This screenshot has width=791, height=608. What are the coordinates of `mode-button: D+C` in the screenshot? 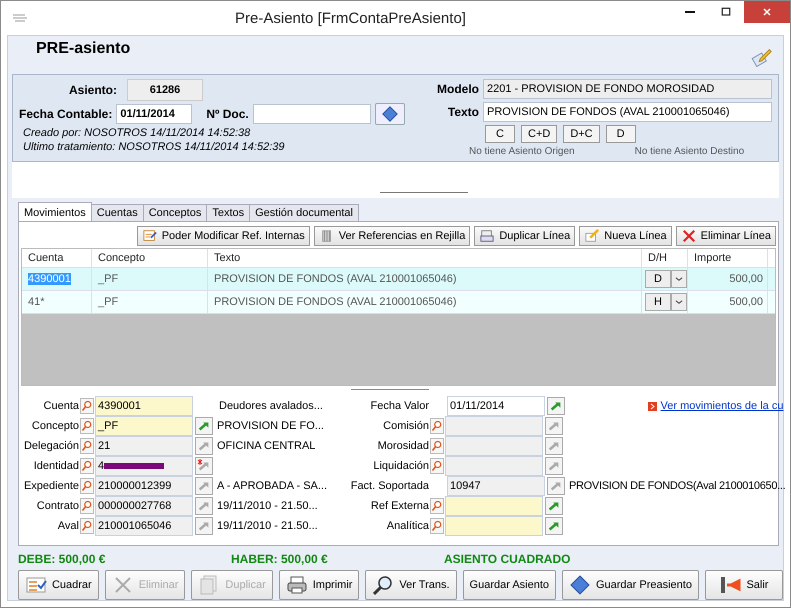 It's located at (581, 134).